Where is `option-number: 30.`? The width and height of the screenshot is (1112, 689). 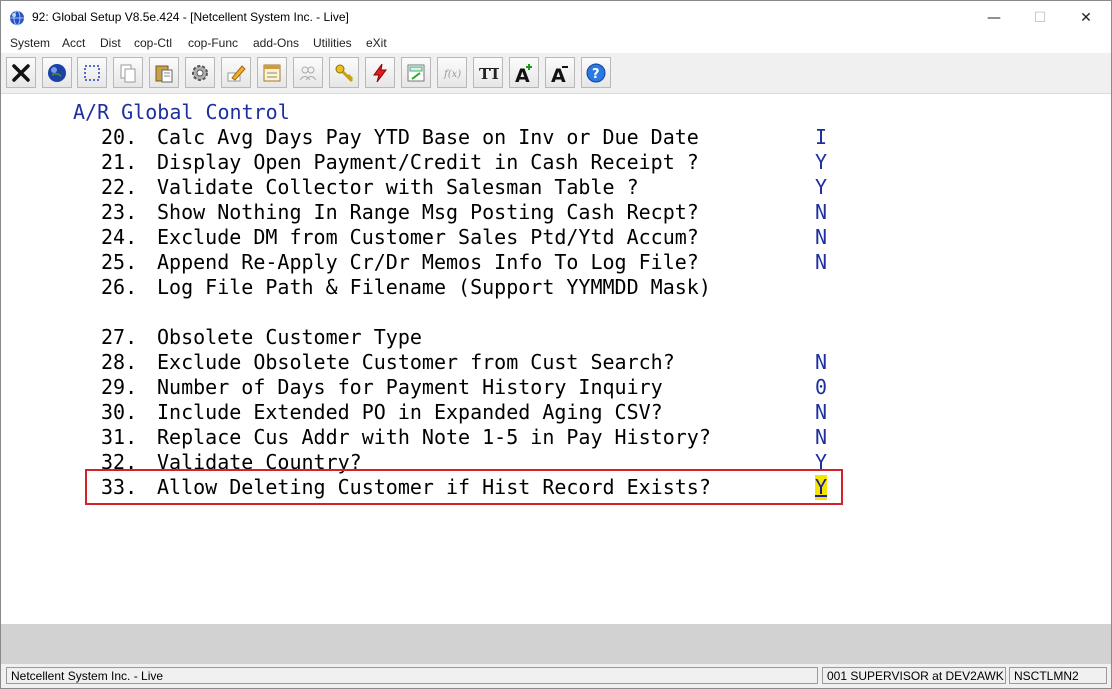
option-number: 30. is located at coordinates (119, 412).